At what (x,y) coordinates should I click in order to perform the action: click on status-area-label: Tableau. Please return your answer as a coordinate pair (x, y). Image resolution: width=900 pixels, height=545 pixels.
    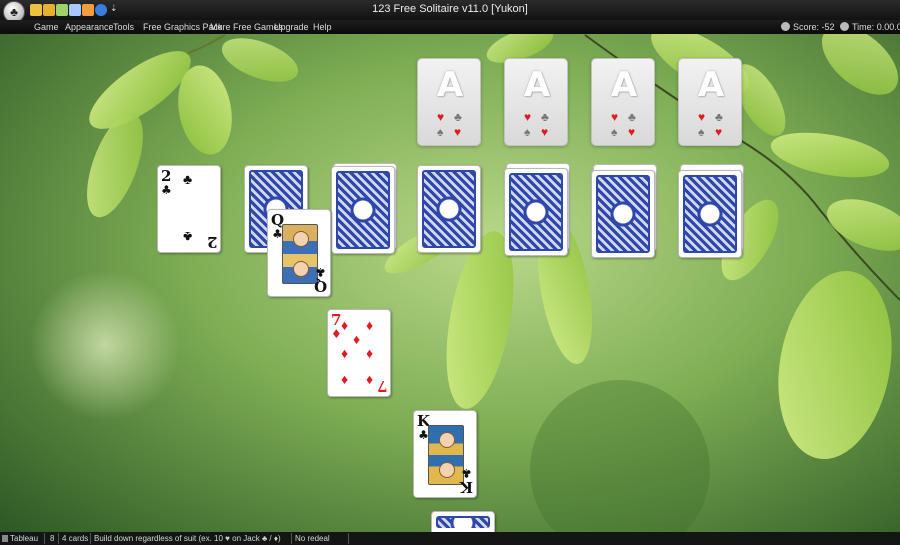
    Looking at the image, I should click on (24, 538).